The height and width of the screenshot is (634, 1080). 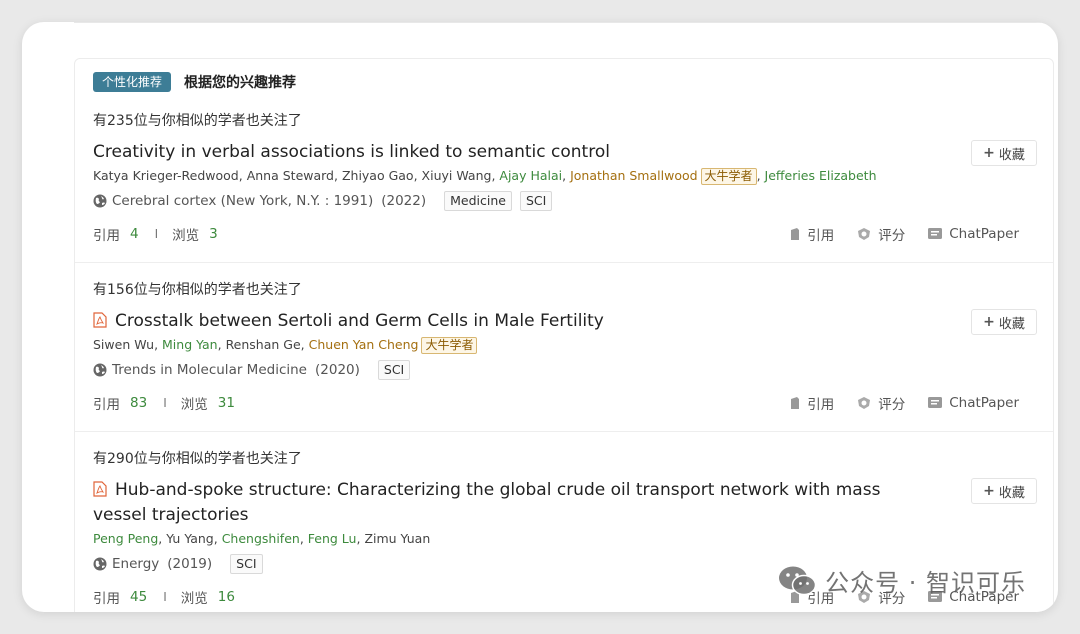 What do you see at coordinates (925, 583) in the screenshot?
I see `watermark-text: 公众号 · 智识可乐` at bounding box center [925, 583].